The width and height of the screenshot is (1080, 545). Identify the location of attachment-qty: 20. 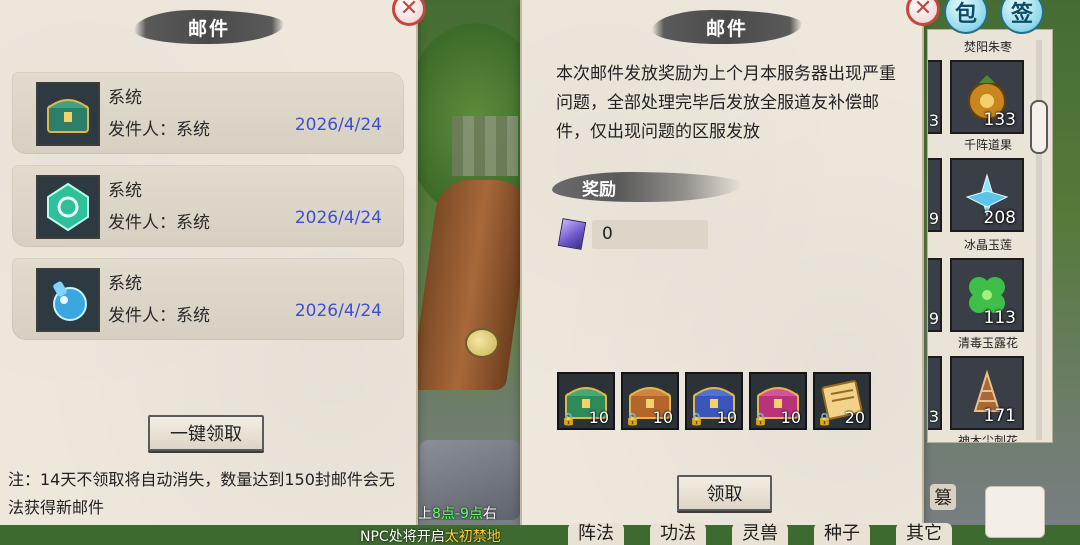
(854, 417).